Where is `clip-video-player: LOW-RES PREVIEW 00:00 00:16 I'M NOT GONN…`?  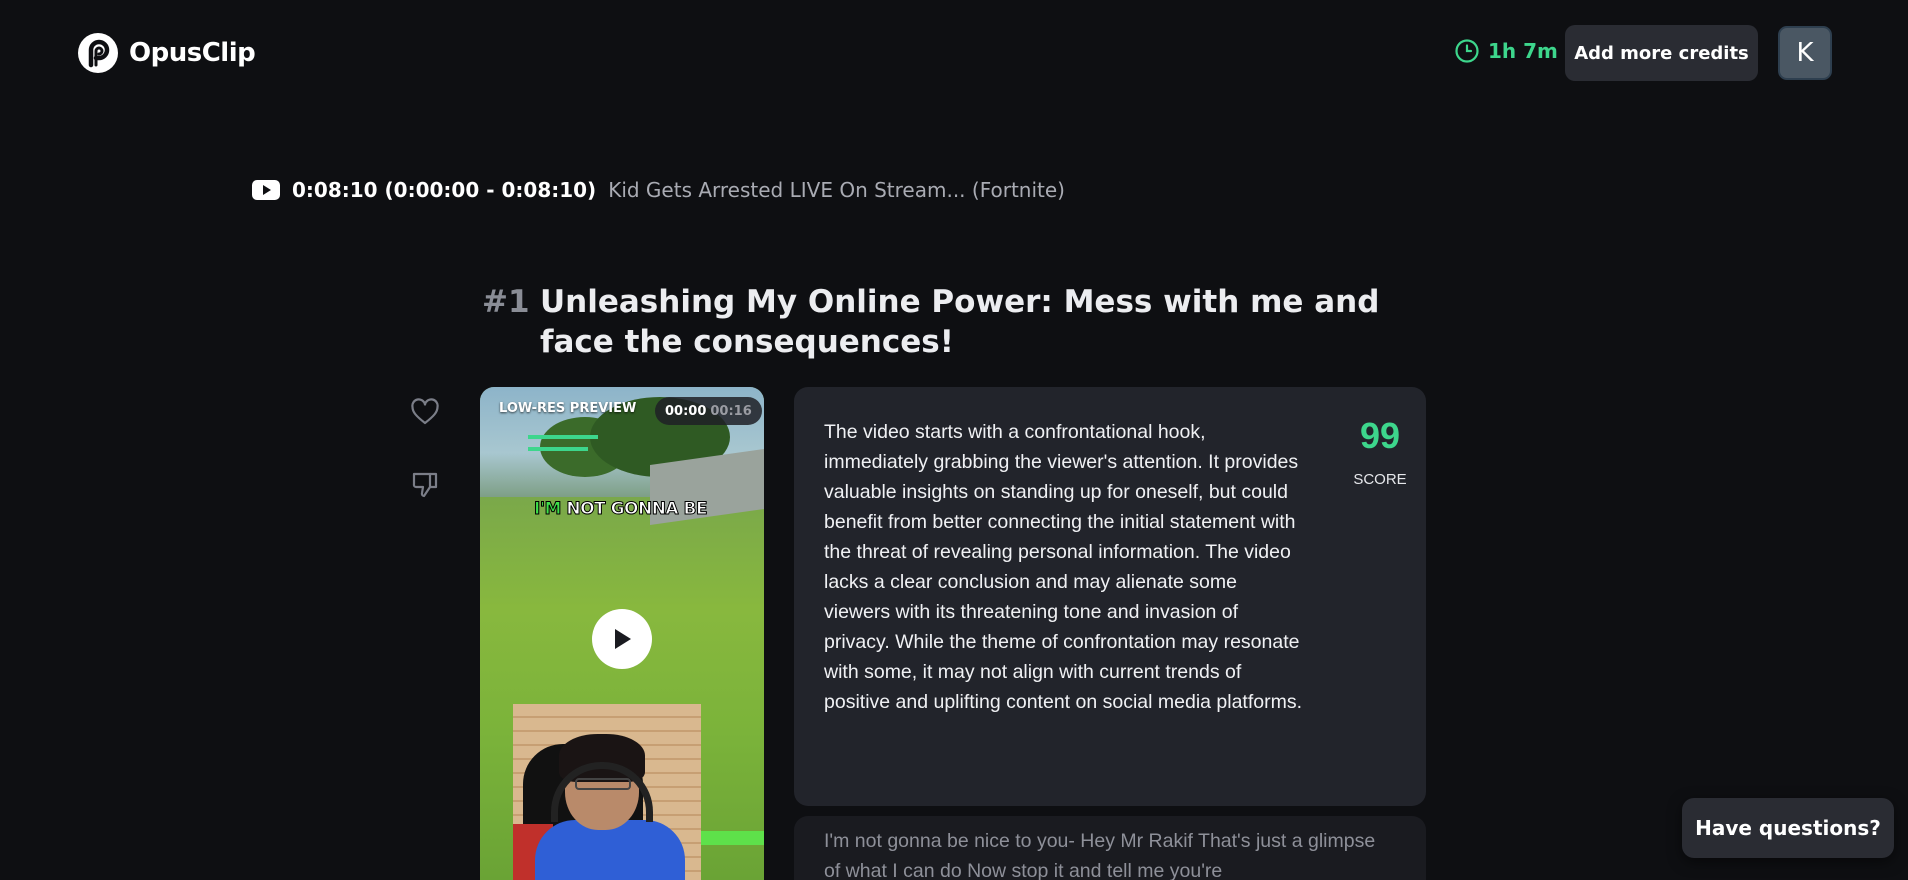
clip-video-player: LOW-RES PREVIEW 00:00 00:16 I'M NOT GONN… is located at coordinates (622, 633).